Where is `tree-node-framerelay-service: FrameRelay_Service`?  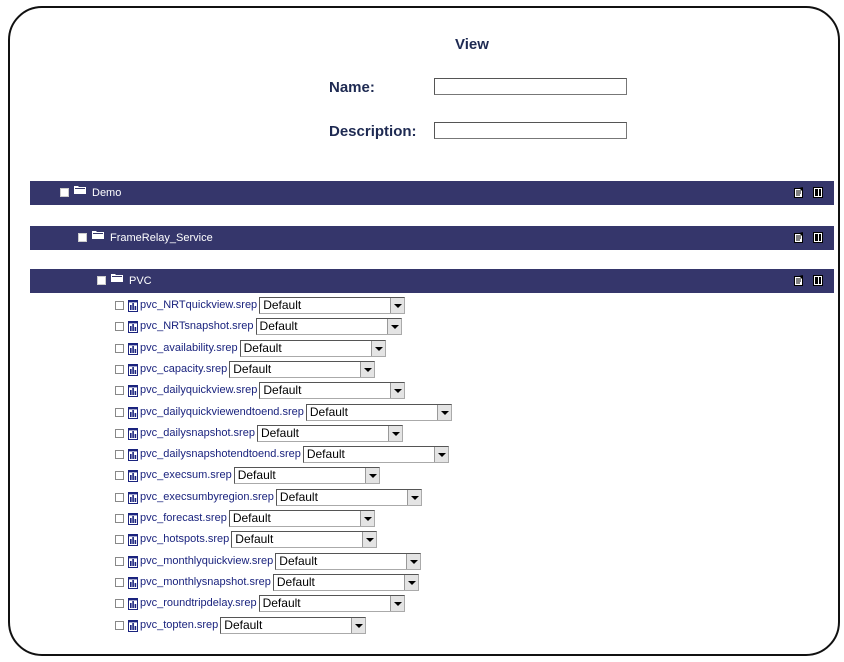 tree-node-framerelay-service: FrameRelay_Service is located at coordinates (432, 238).